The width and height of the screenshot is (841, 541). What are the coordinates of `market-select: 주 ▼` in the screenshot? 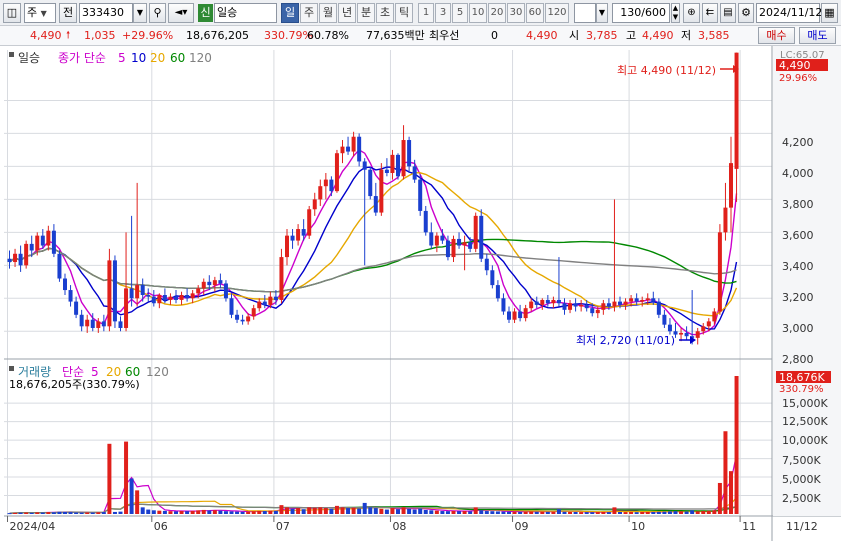 It's located at (40, 13).